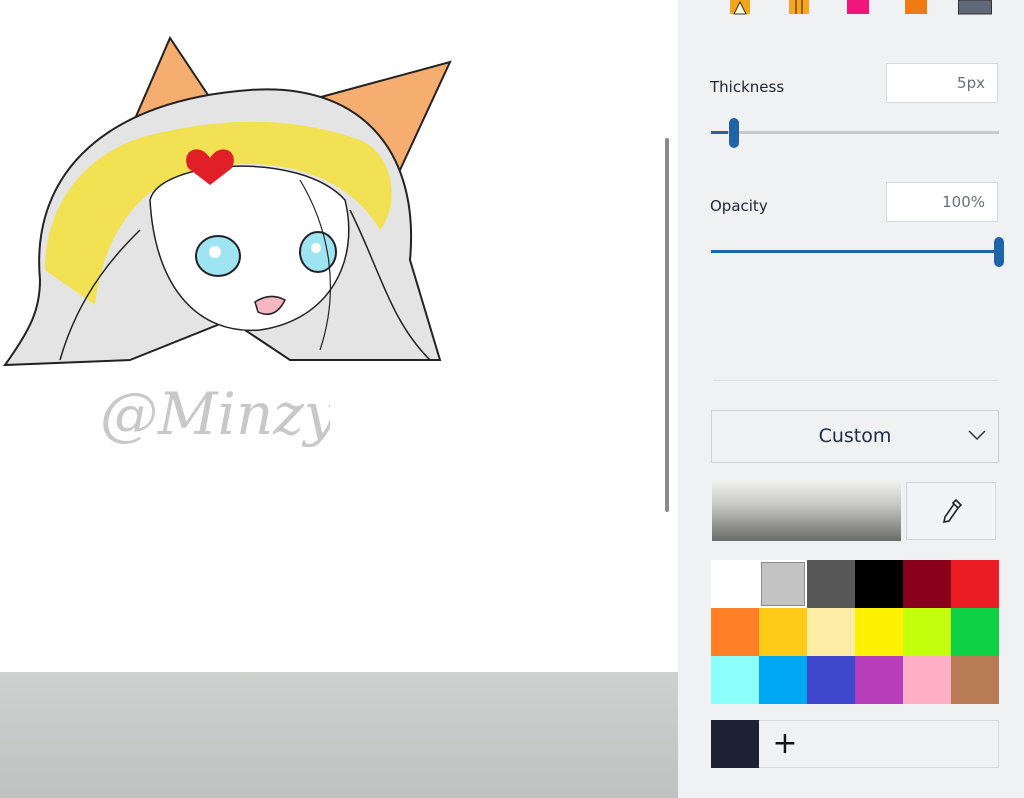 The width and height of the screenshot is (1024, 798). What do you see at coordinates (977, 435) in the screenshot?
I see `chevron-down-icon` at bounding box center [977, 435].